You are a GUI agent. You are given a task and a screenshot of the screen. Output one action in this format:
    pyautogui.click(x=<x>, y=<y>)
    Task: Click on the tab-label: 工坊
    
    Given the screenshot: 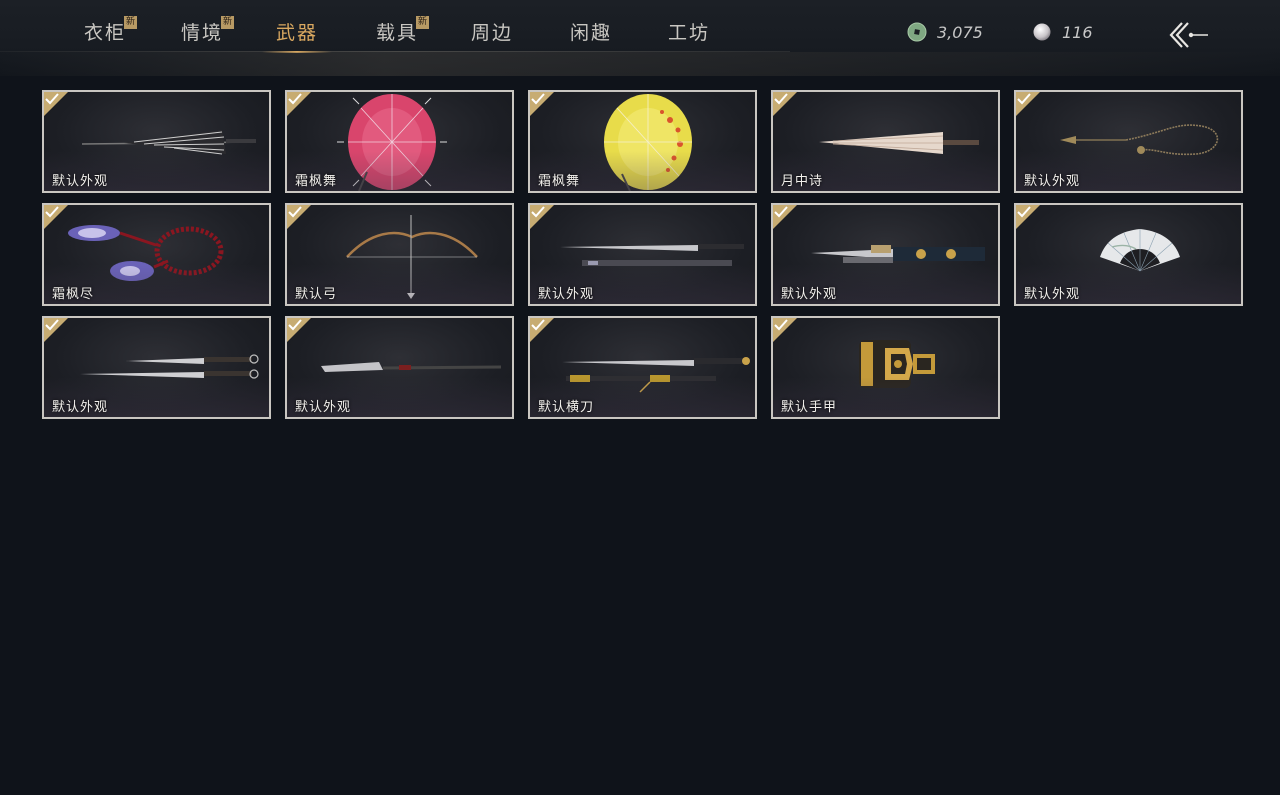 What is the action you would take?
    pyautogui.click(x=689, y=33)
    